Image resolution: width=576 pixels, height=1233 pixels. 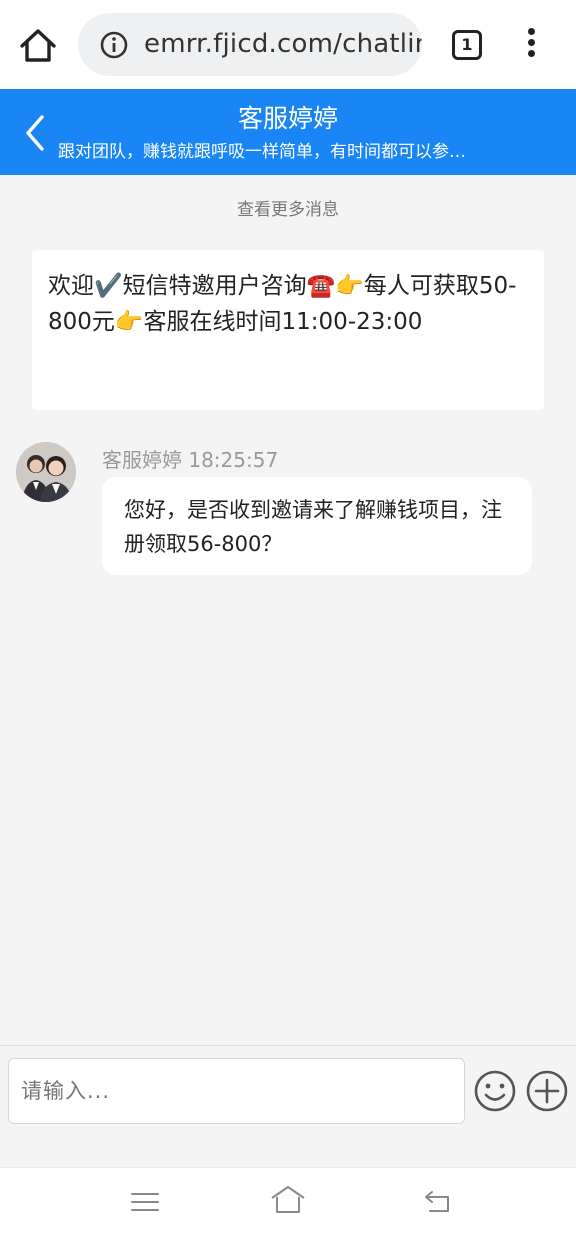 What do you see at coordinates (288, 207) in the screenshot?
I see `load-more-messages: 查看更多消息` at bounding box center [288, 207].